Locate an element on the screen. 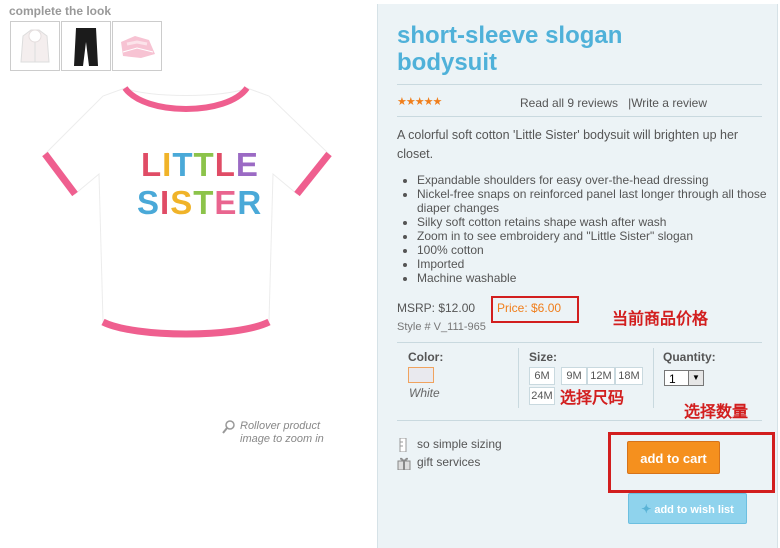 This screenshot has height=548, width=780. svg-text: LITTLE is located at coordinates (200, 164).